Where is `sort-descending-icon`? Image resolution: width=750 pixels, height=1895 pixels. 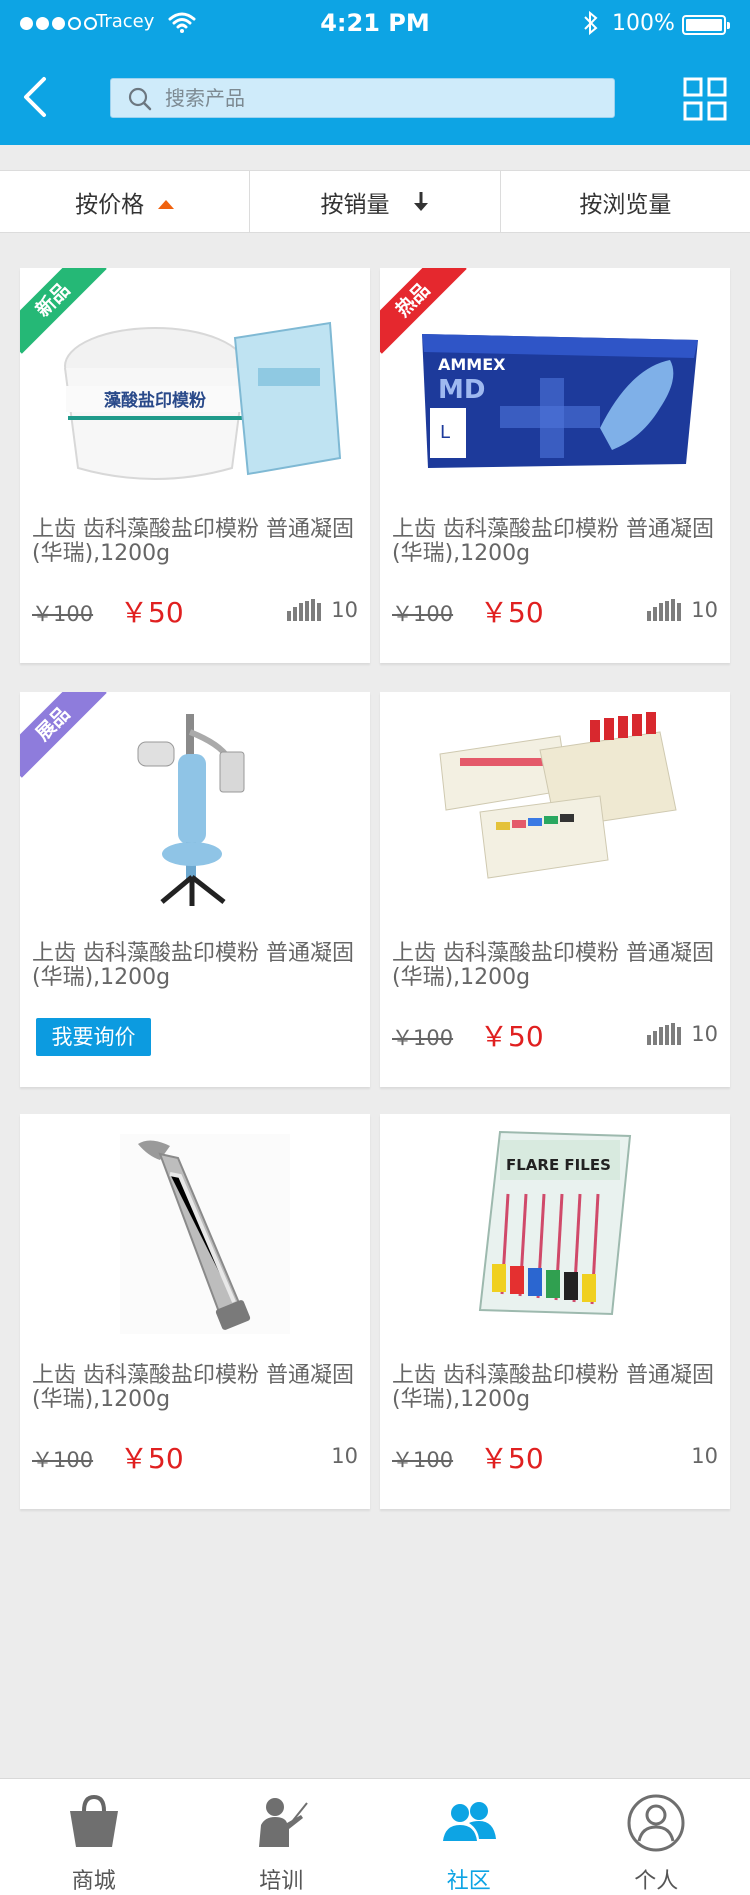
sort-descending-icon is located at coordinates (421, 201).